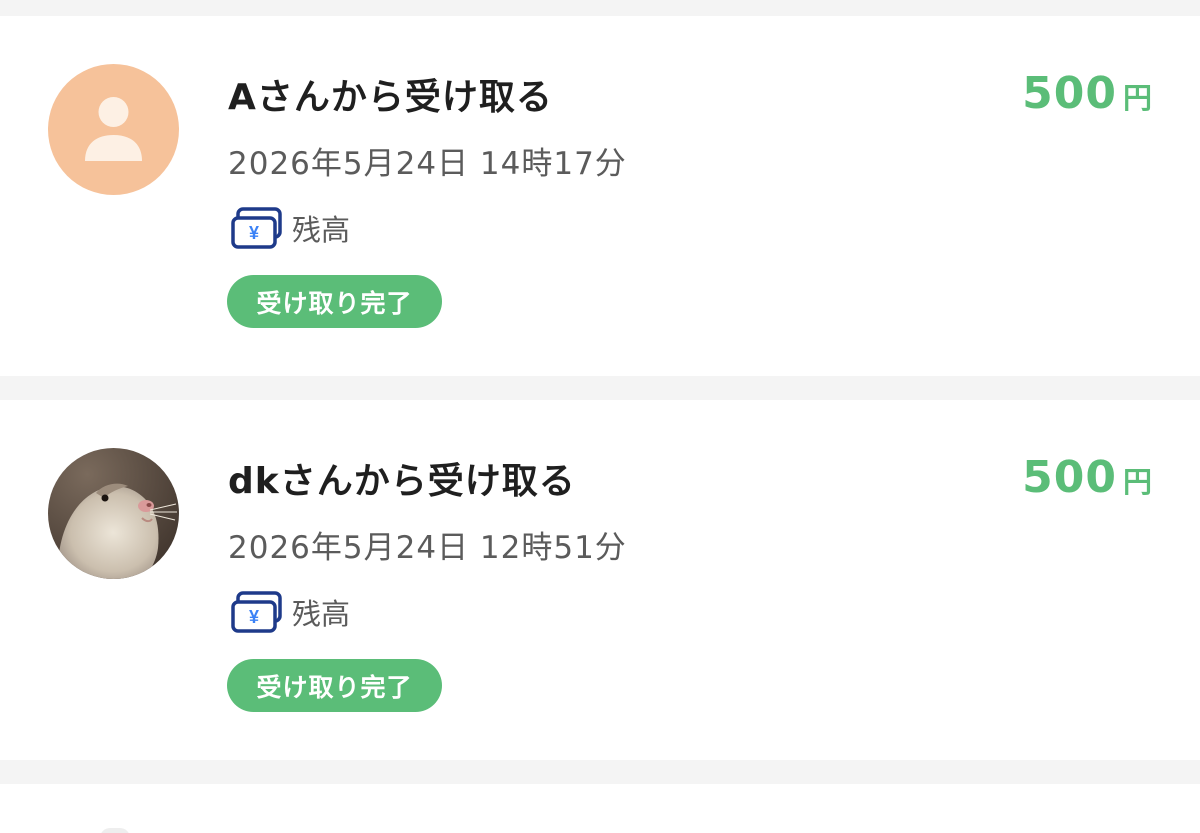 The height and width of the screenshot is (833, 1200). I want to click on avatar, so click(115, 830).